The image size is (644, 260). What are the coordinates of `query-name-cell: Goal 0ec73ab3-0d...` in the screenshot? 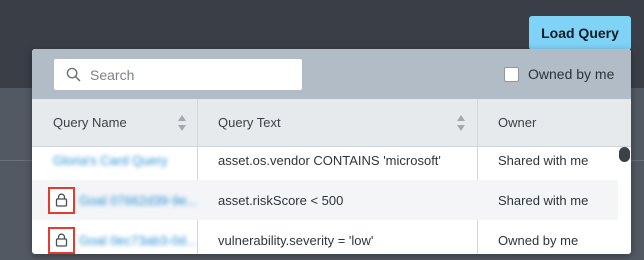 It's located at (122, 237).